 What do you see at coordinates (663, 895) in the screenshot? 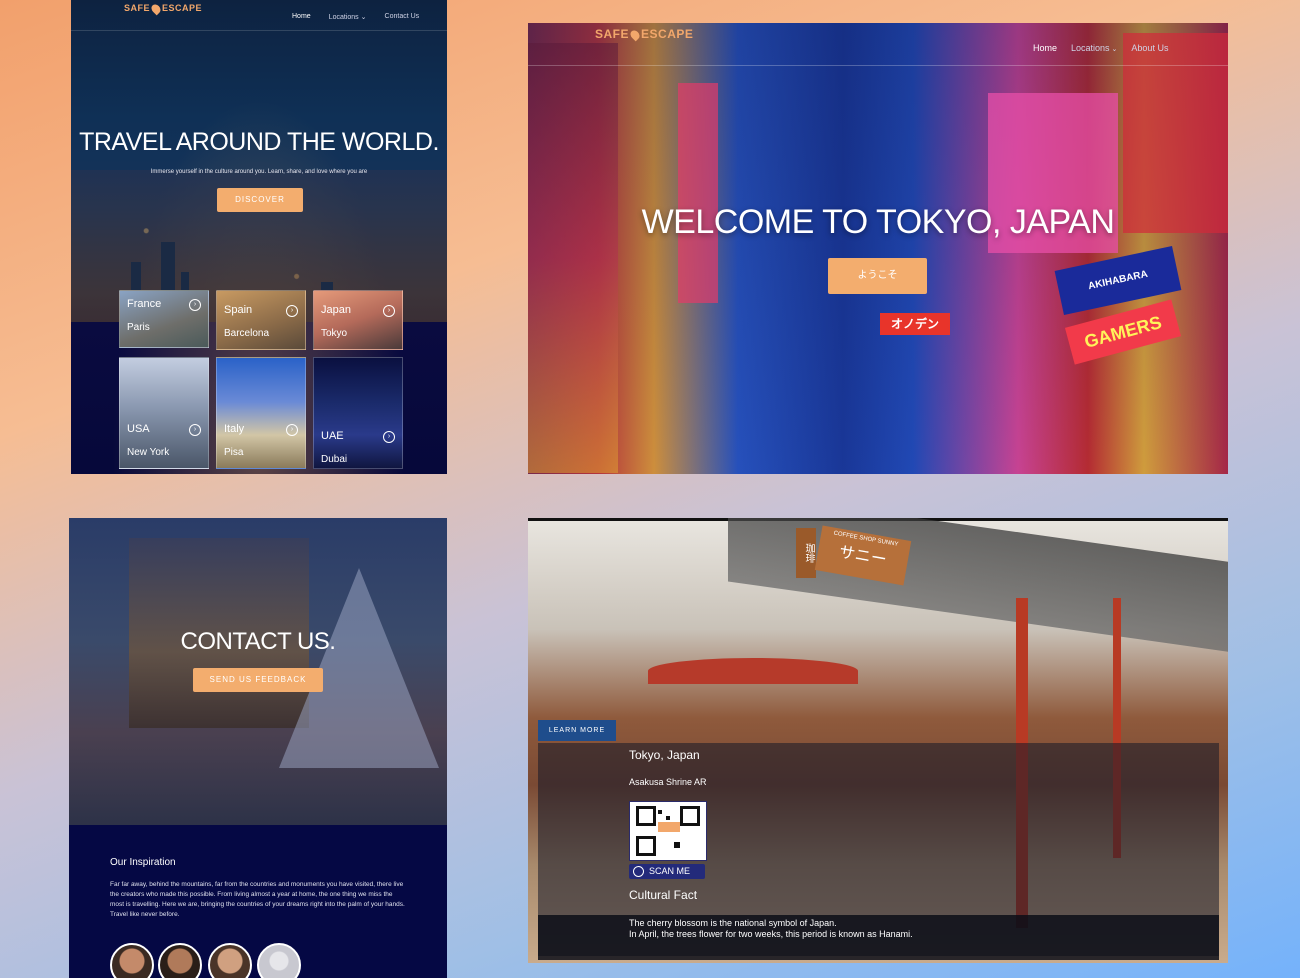
I see `fact-heading: Cultural Fact` at bounding box center [663, 895].